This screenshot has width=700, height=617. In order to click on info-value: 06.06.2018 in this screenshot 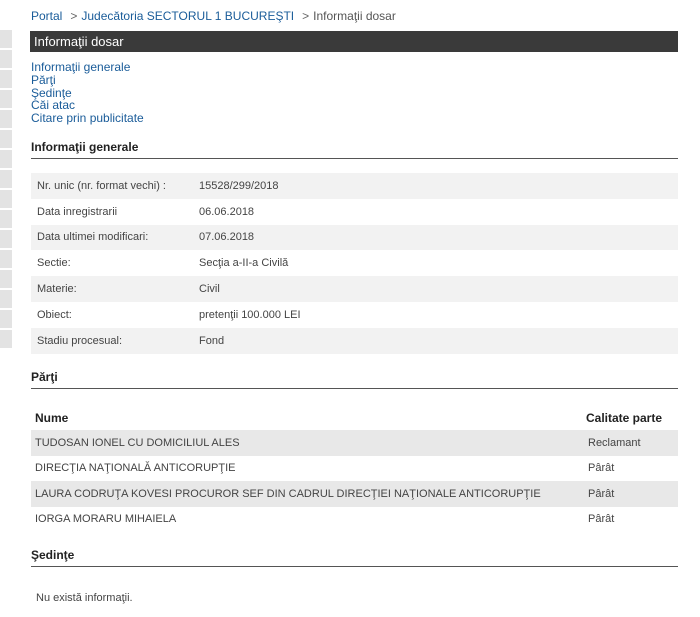, I will do `click(227, 211)`.